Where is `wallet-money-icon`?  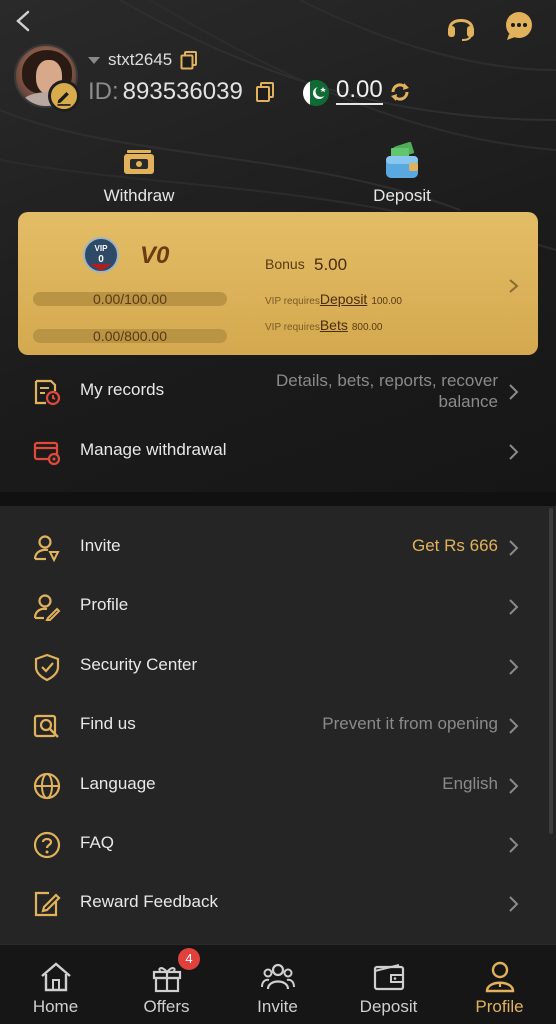
wallet-money-icon is located at coordinates (402, 160).